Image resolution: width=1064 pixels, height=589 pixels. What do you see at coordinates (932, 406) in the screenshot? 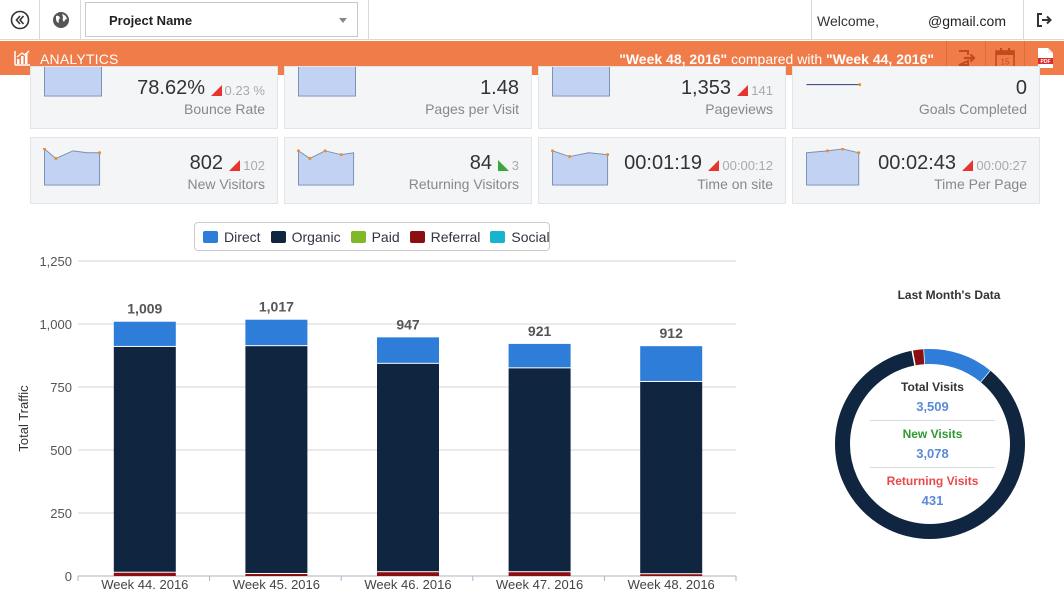
I see `total-visits-value: 3,509` at bounding box center [932, 406].